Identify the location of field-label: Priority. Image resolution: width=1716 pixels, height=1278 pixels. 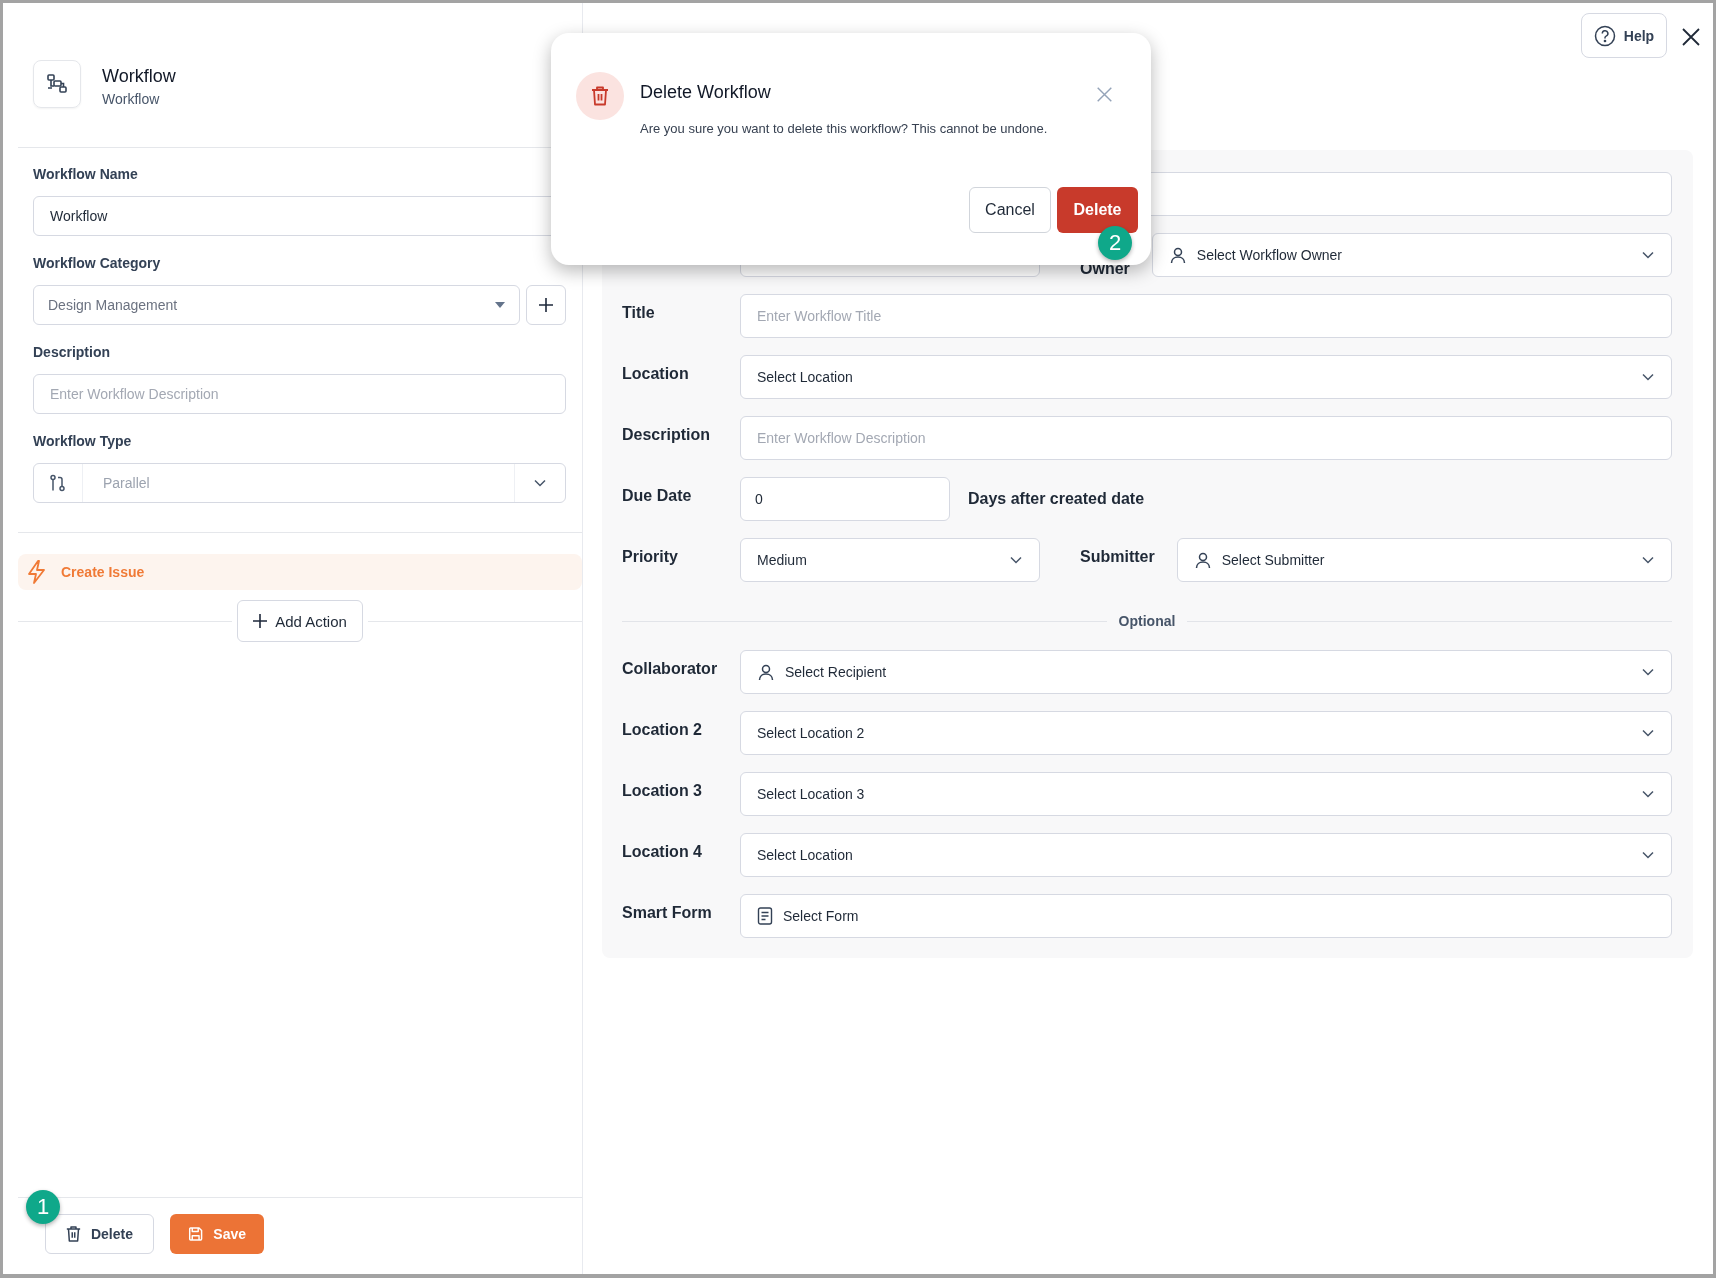
(650, 556).